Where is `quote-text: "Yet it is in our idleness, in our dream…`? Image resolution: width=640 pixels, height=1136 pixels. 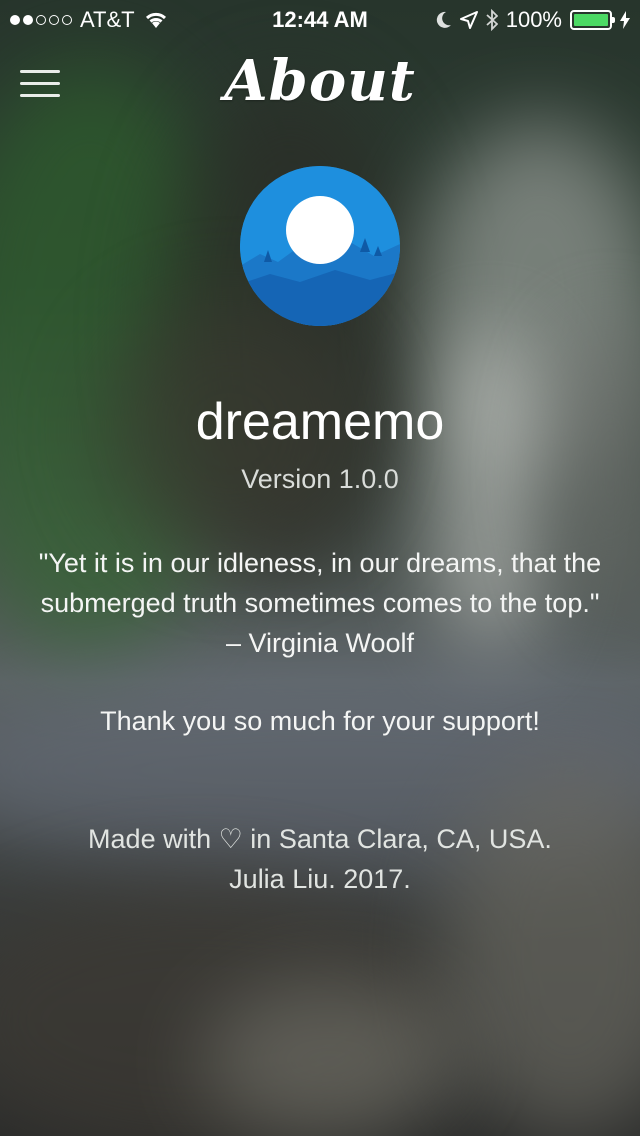
quote-text: "Yet it is in our idleness, in our dream… is located at coordinates (320, 603).